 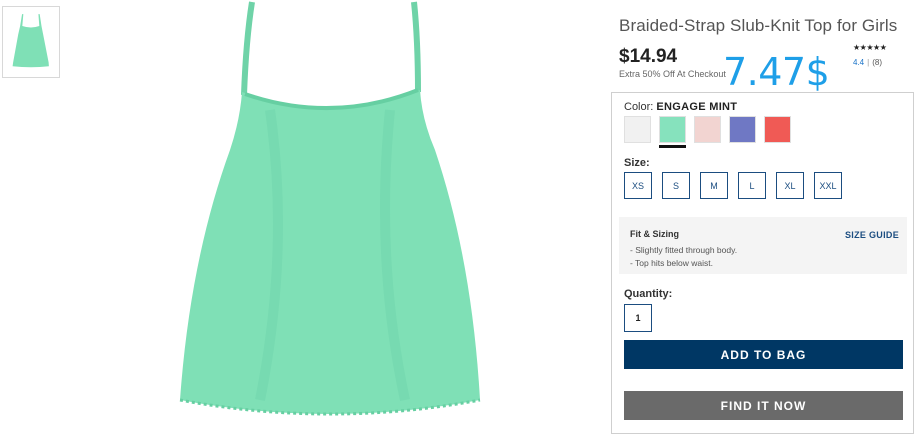 I want to click on color-swatch-pink, so click(x=707, y=129).